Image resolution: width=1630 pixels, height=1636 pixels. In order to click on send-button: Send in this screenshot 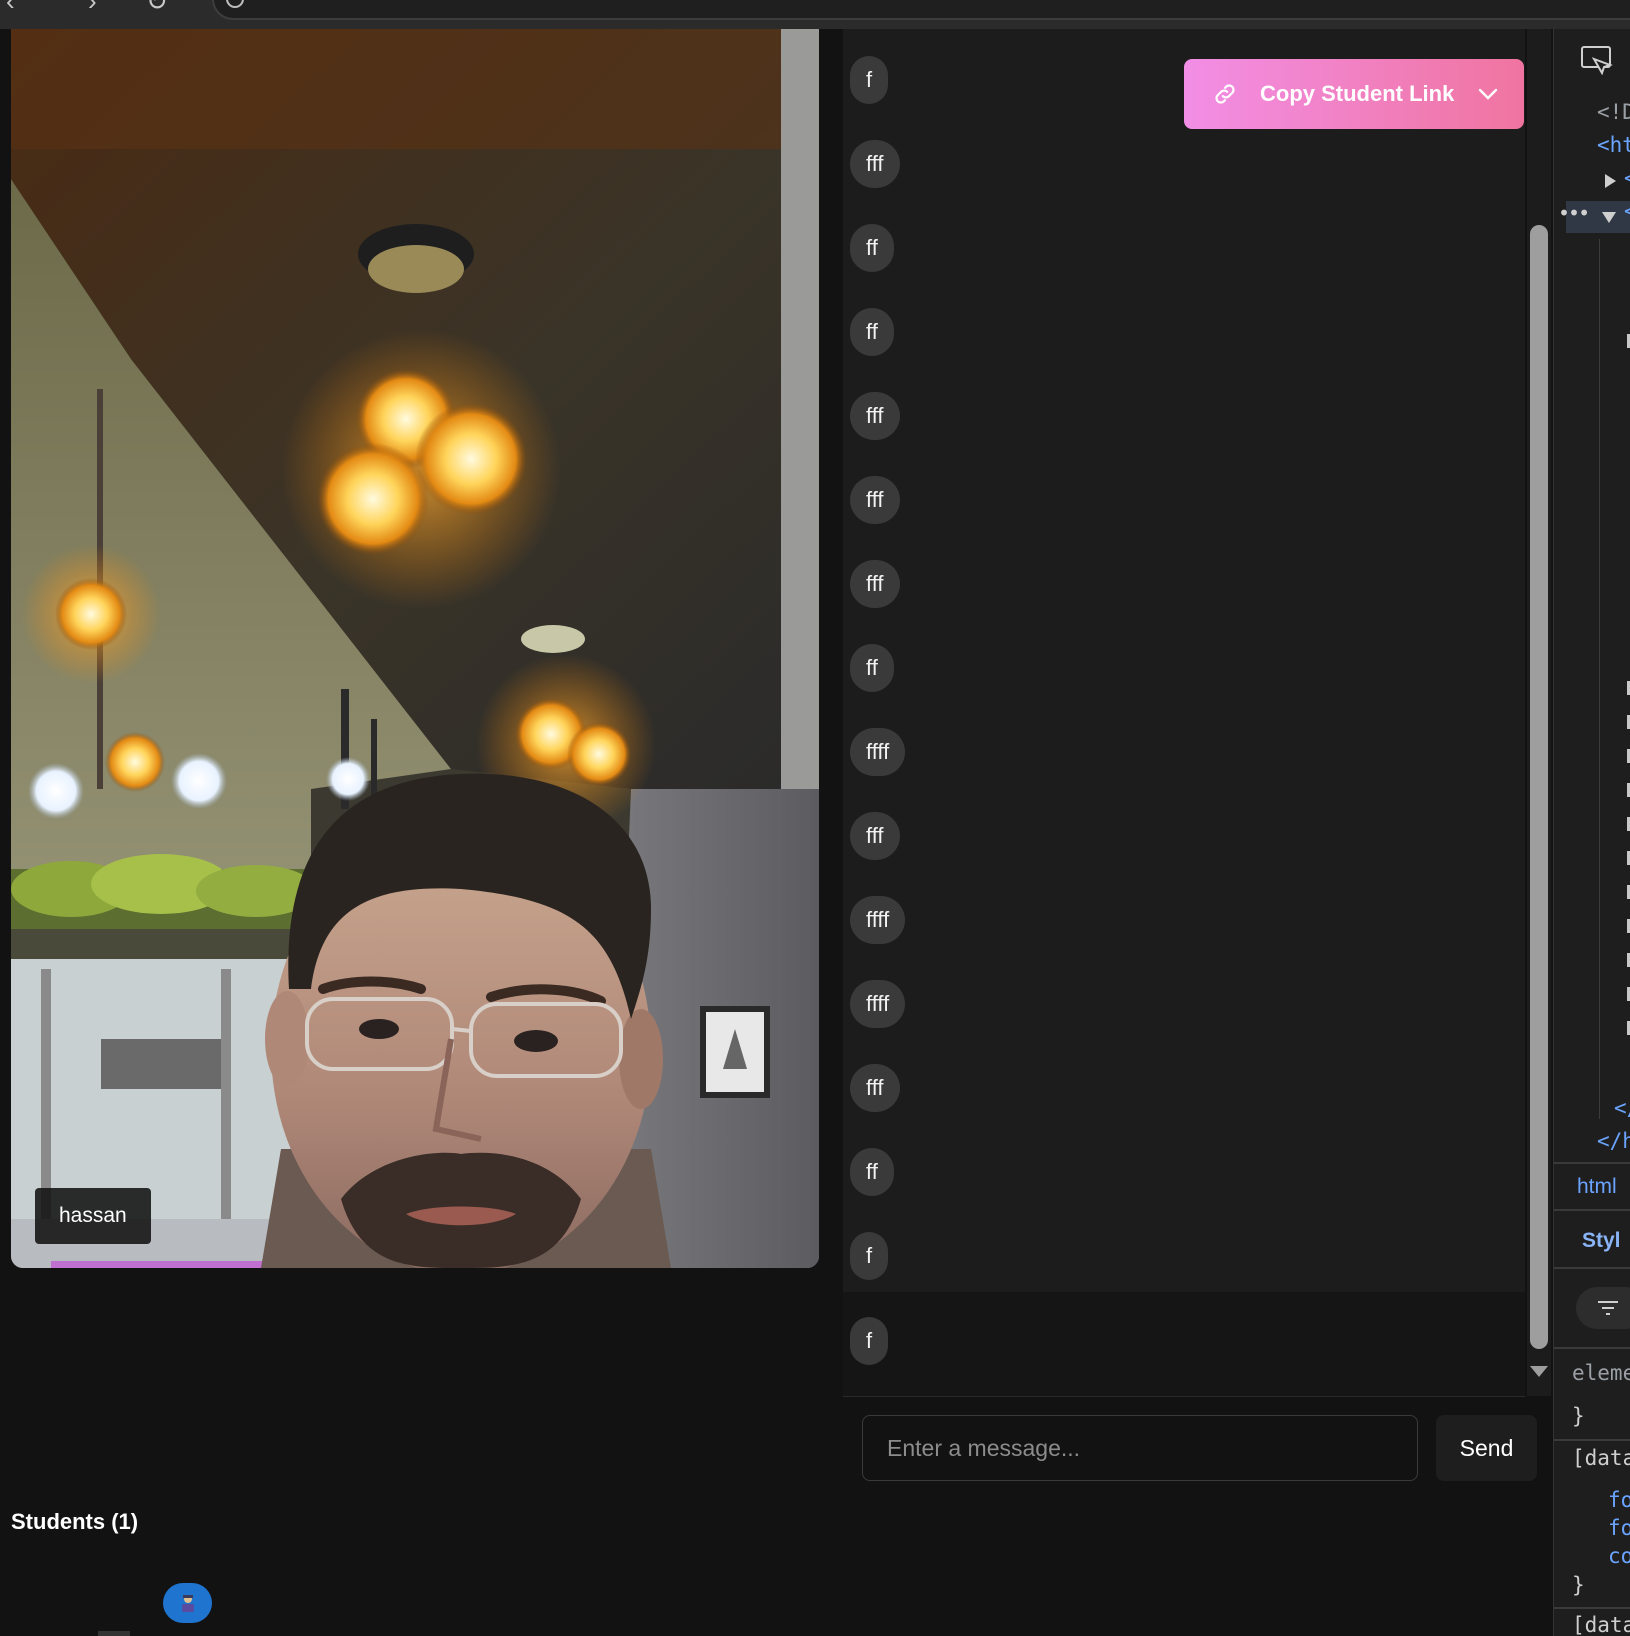, I will do `click(1486, 1448)`.